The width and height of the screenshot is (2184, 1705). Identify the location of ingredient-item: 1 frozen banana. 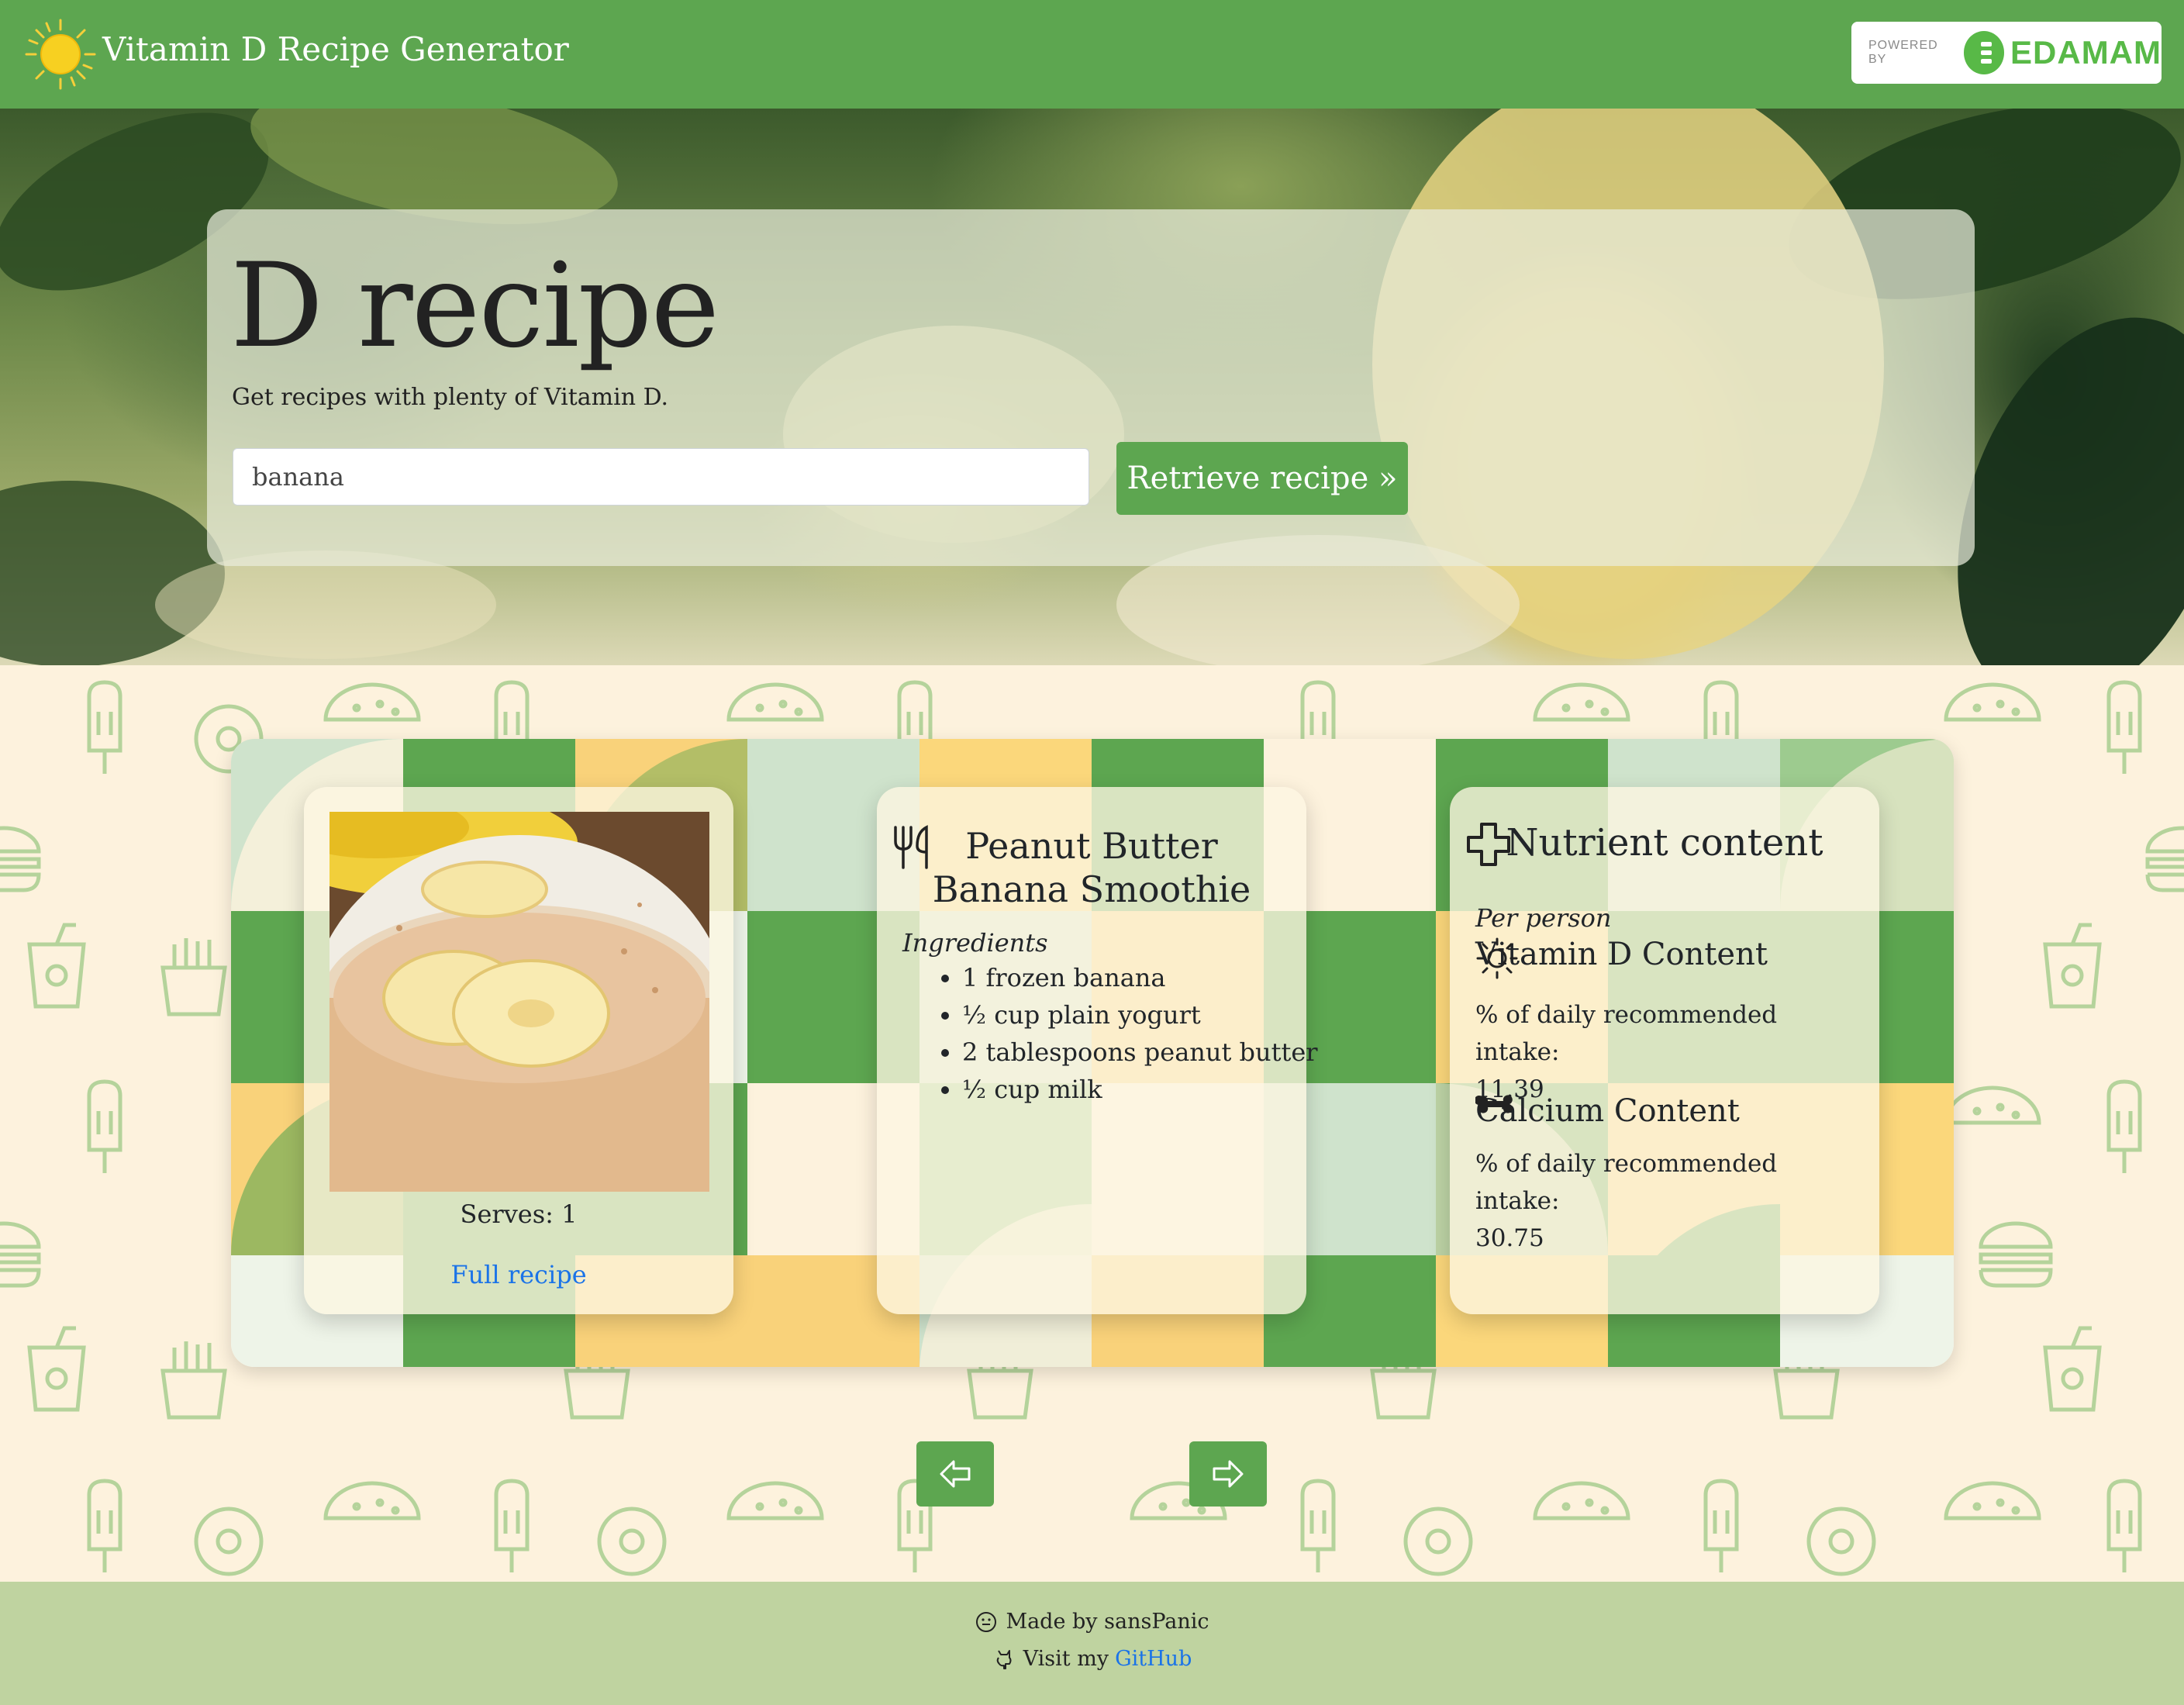
(1144, 978).